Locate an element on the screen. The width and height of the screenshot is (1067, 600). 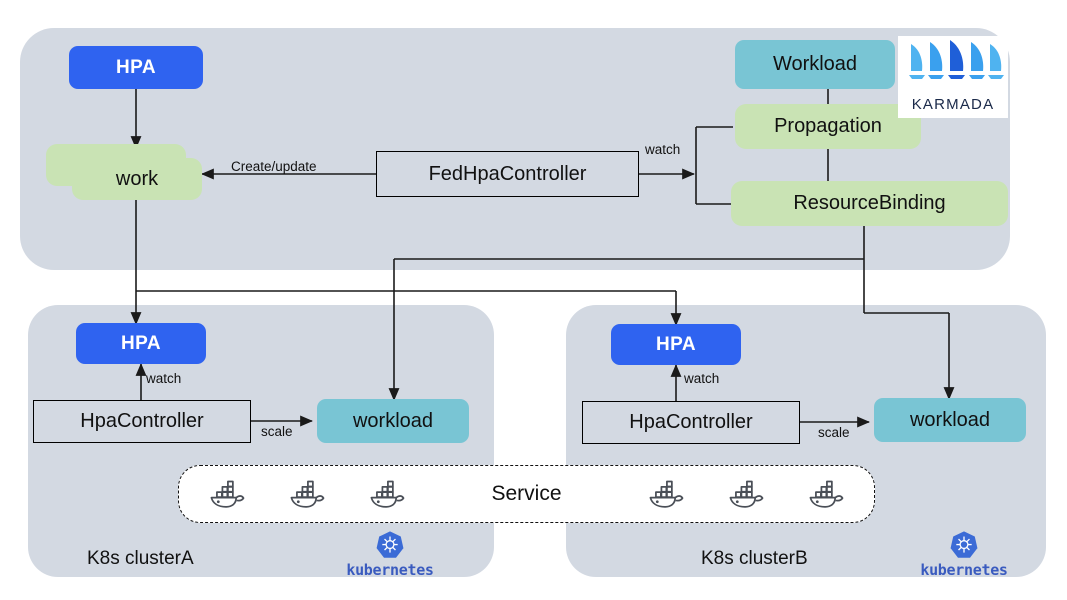
service-box: Service is located at coordinates (526, 494).